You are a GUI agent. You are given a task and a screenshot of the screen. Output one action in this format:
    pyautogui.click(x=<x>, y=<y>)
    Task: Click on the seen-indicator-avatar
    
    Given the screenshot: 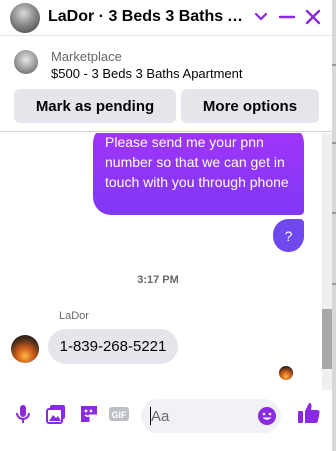 What is the action you would take?
    pyautogui.click(x=286, y=373)
    